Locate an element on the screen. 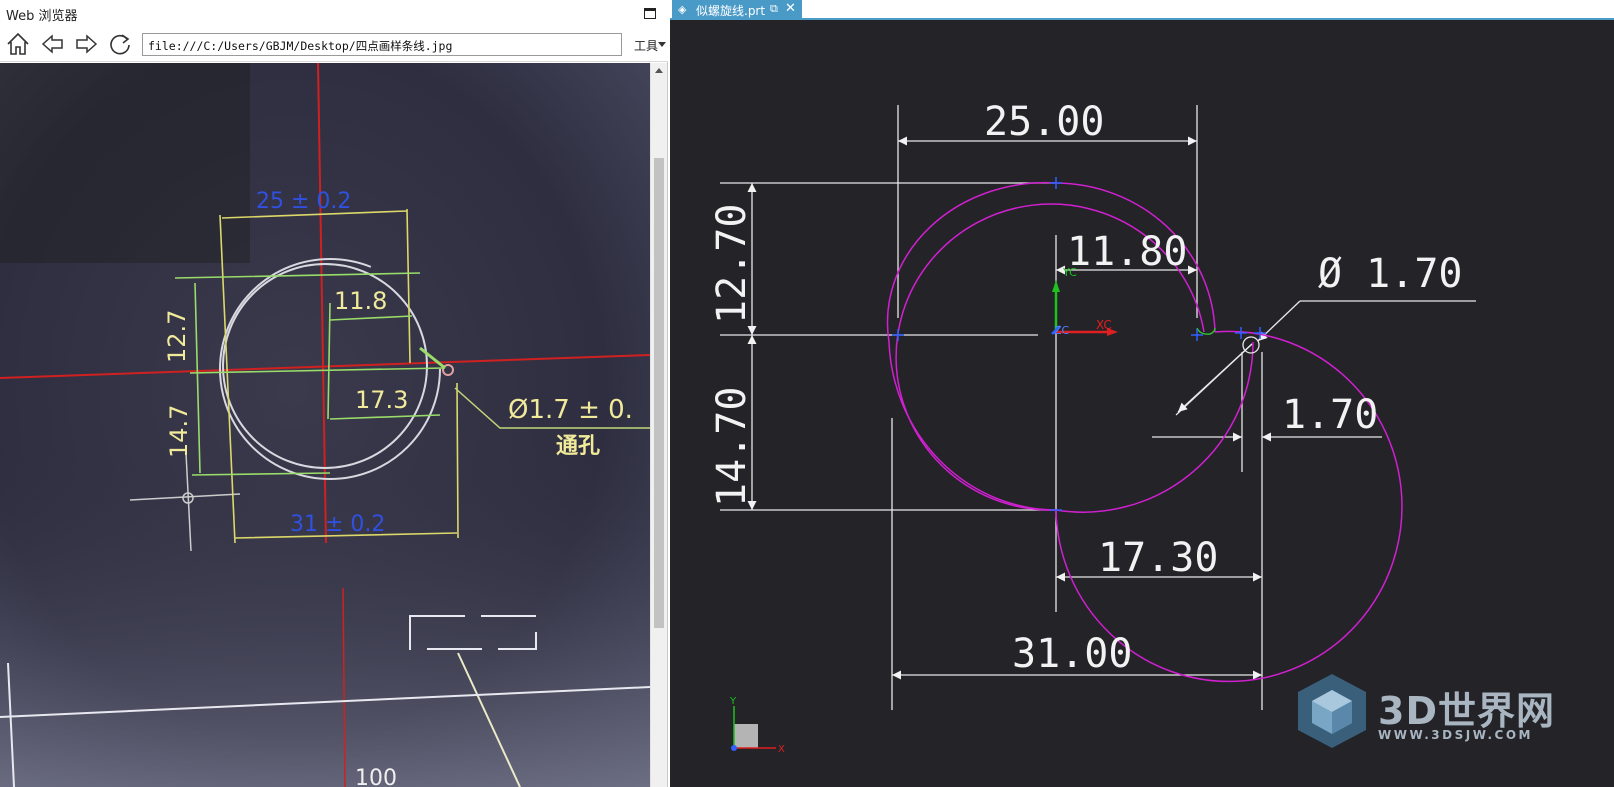 This screenshot has height=787, width=1614. dim-170: 1.70 is located at coordinates (1330, 415).